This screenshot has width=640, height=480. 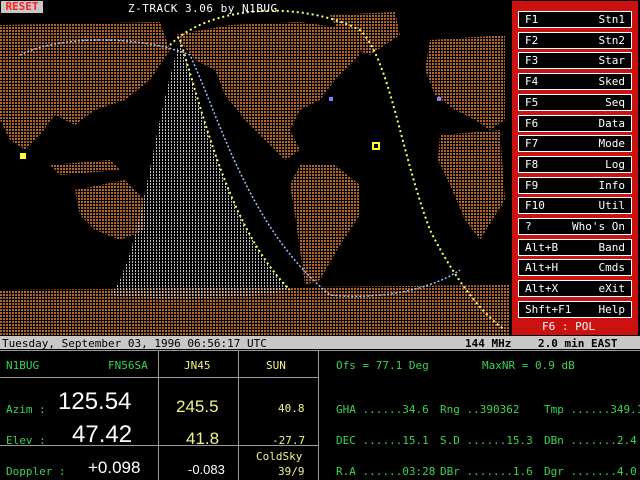 I want to click on station2-marker, so click(x=439, y=99).